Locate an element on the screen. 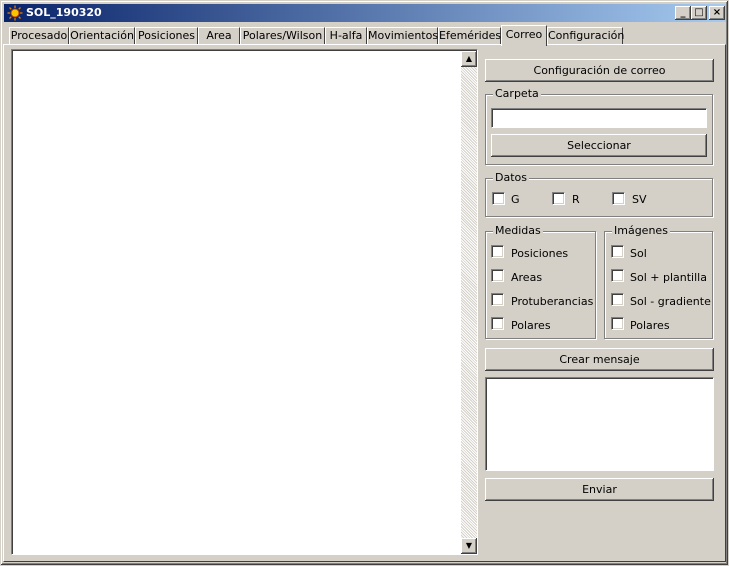  tab-orientacion: Orientación is located at coordinates (102, 36).